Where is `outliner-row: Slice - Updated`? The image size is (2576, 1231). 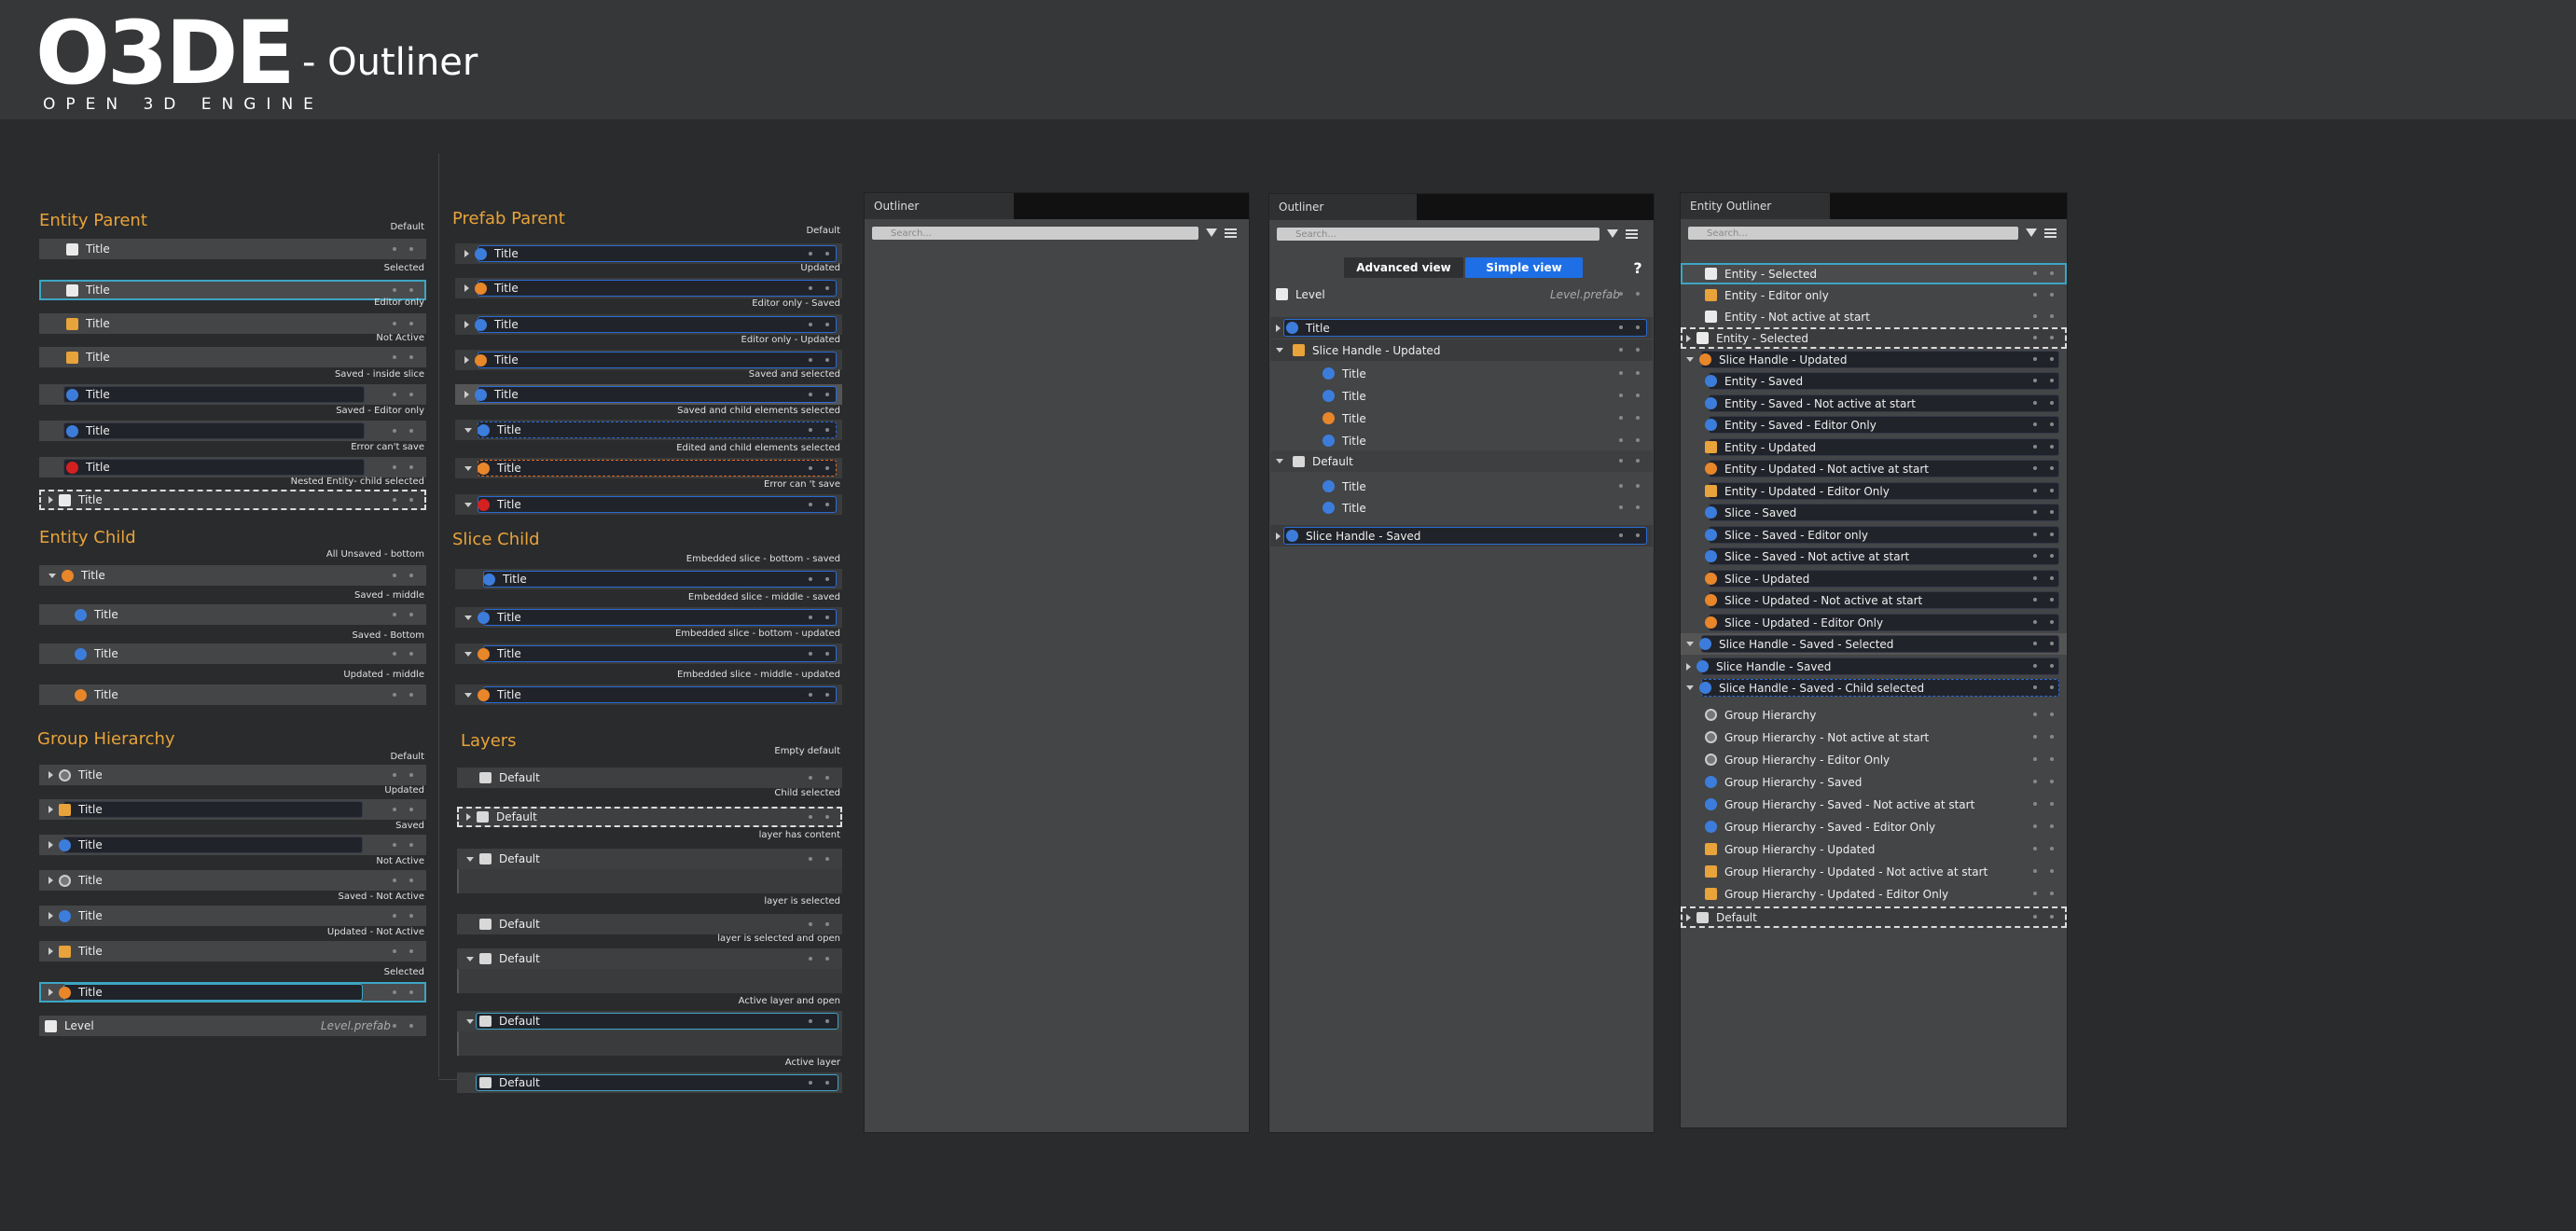 outliner-row: Slice - Updated is located at coordinates (1874, 578).